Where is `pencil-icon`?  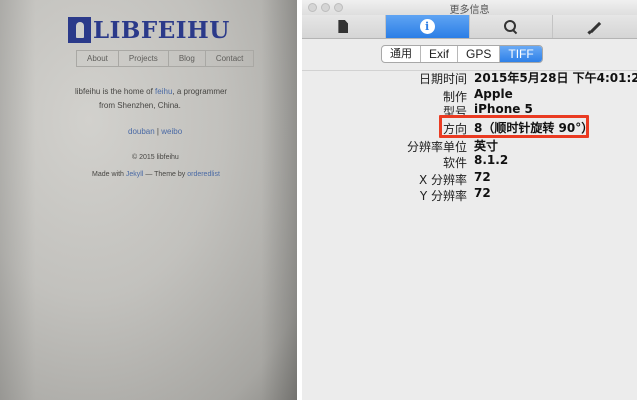 pencil-icon is located at coordinates (595, 27).